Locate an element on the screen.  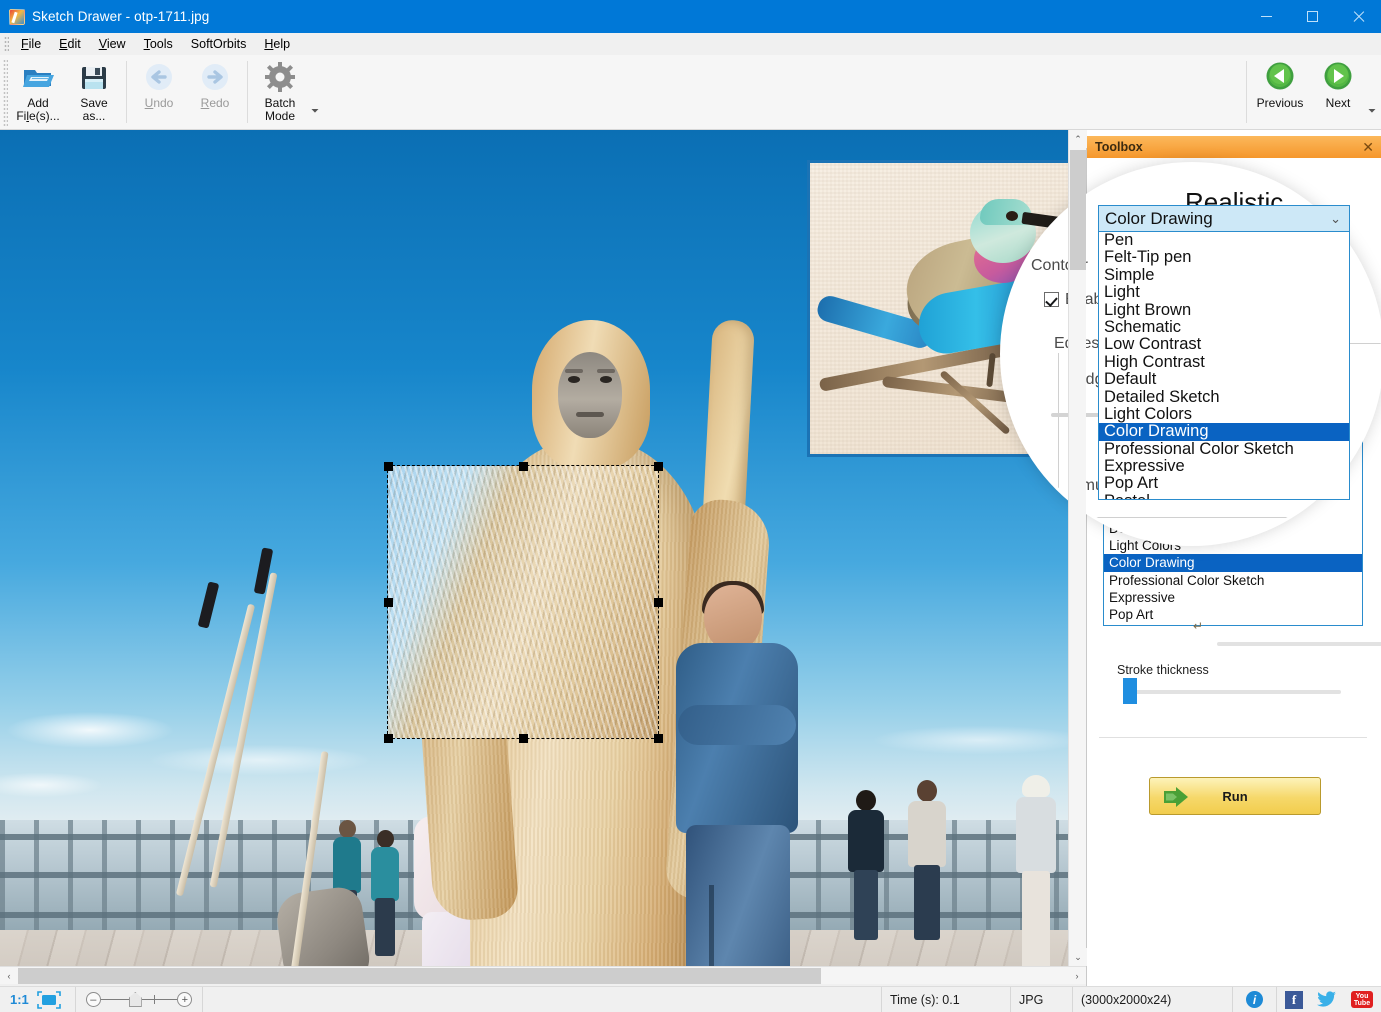
green-arrow-icon is located at coordinates (1179, 797).